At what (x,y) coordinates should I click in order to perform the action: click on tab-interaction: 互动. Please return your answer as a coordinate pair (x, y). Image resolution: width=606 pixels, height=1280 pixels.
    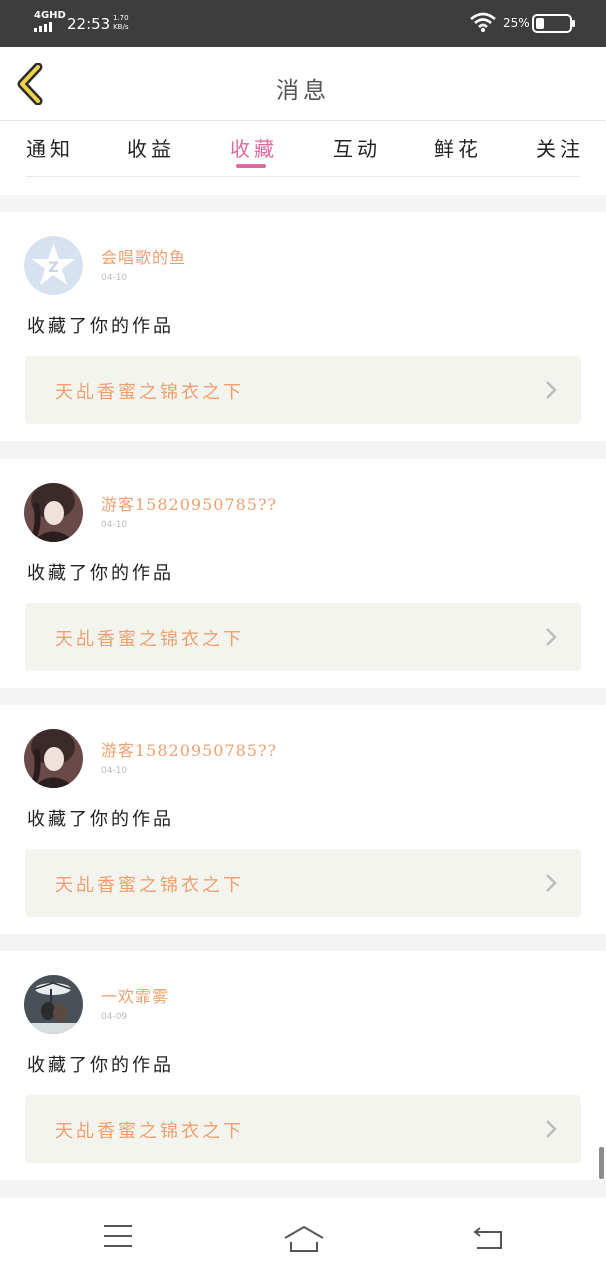
    Looking at the image, I should click on (357, 147).